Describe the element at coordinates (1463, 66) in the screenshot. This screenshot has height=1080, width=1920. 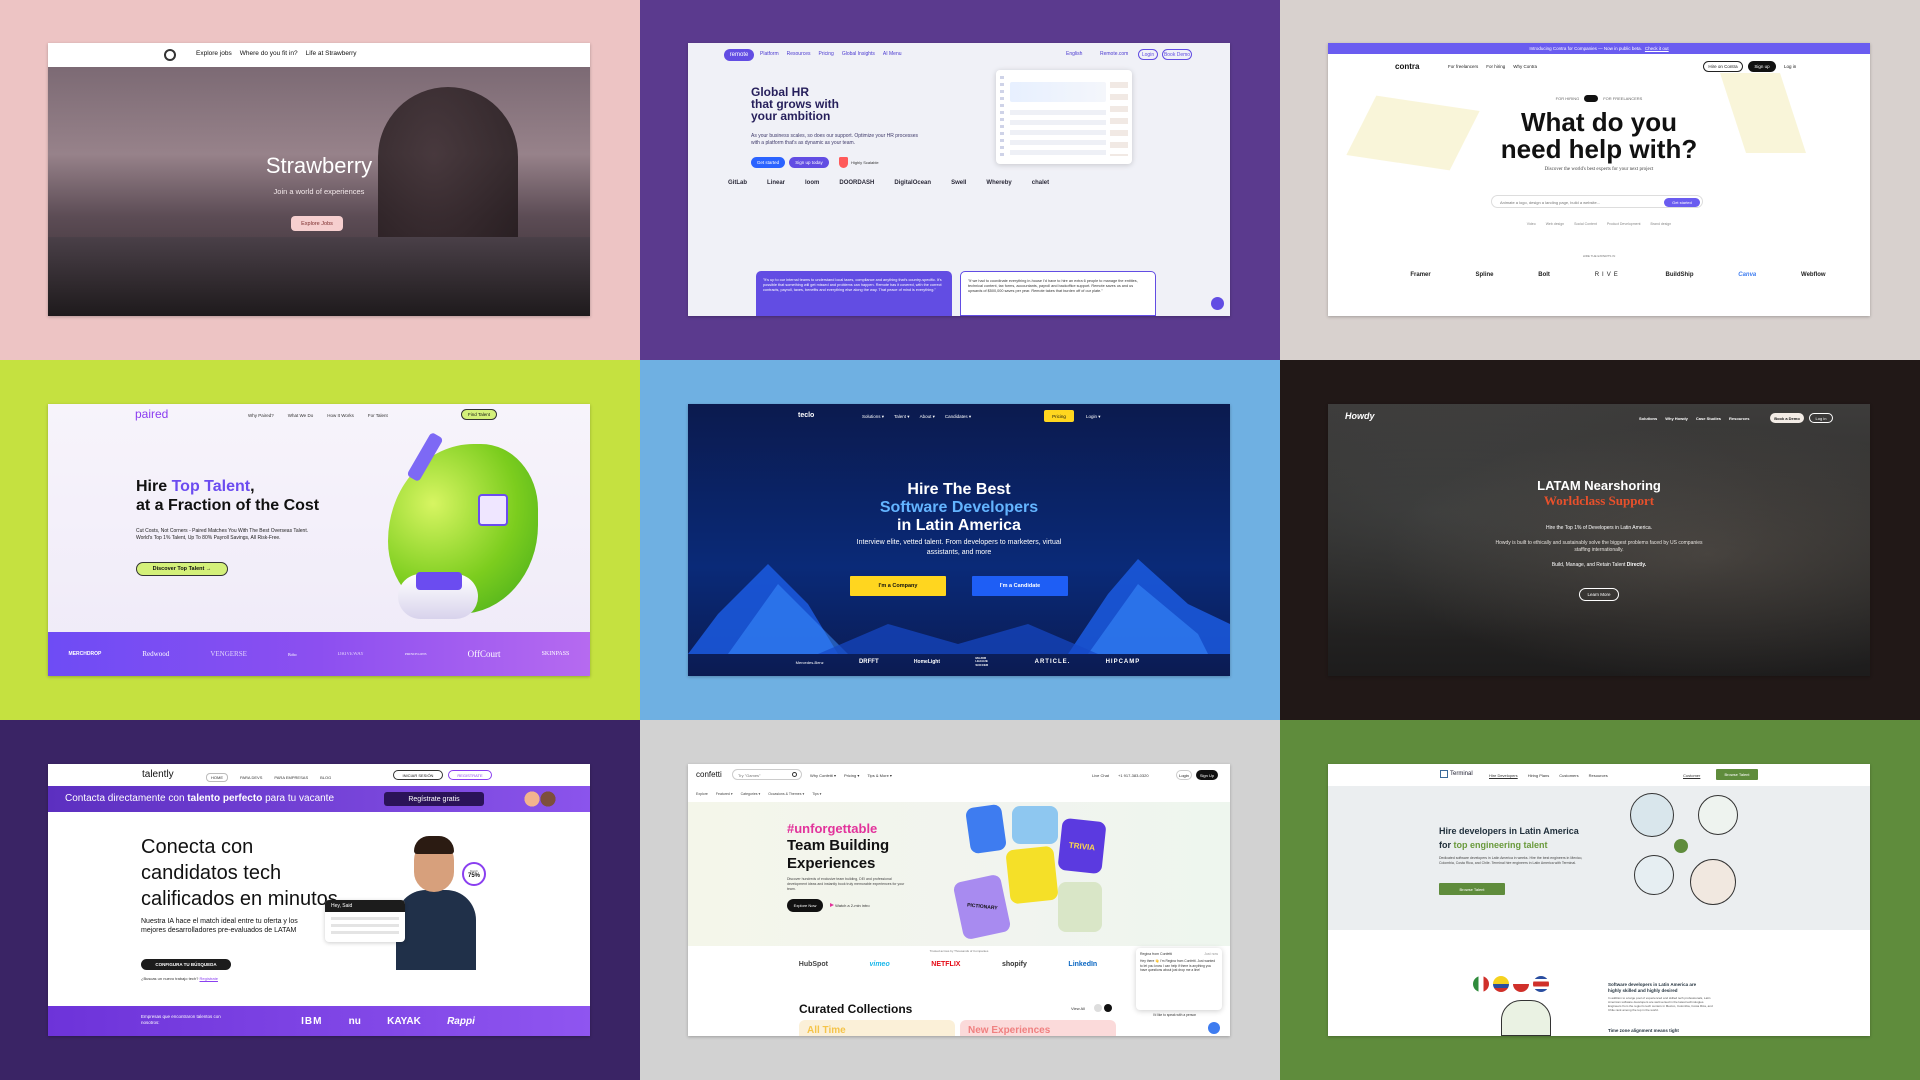
I see `nav-freelancers: For freelancers` at that location.